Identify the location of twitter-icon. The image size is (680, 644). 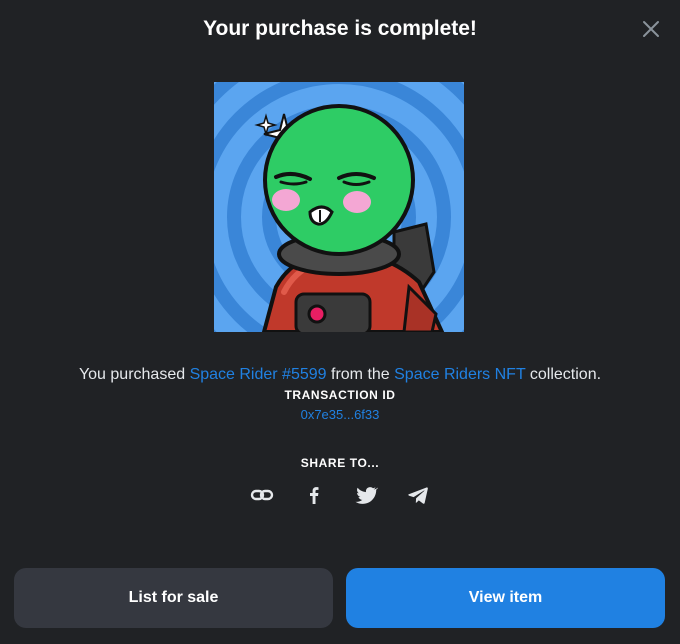
(366, 495).